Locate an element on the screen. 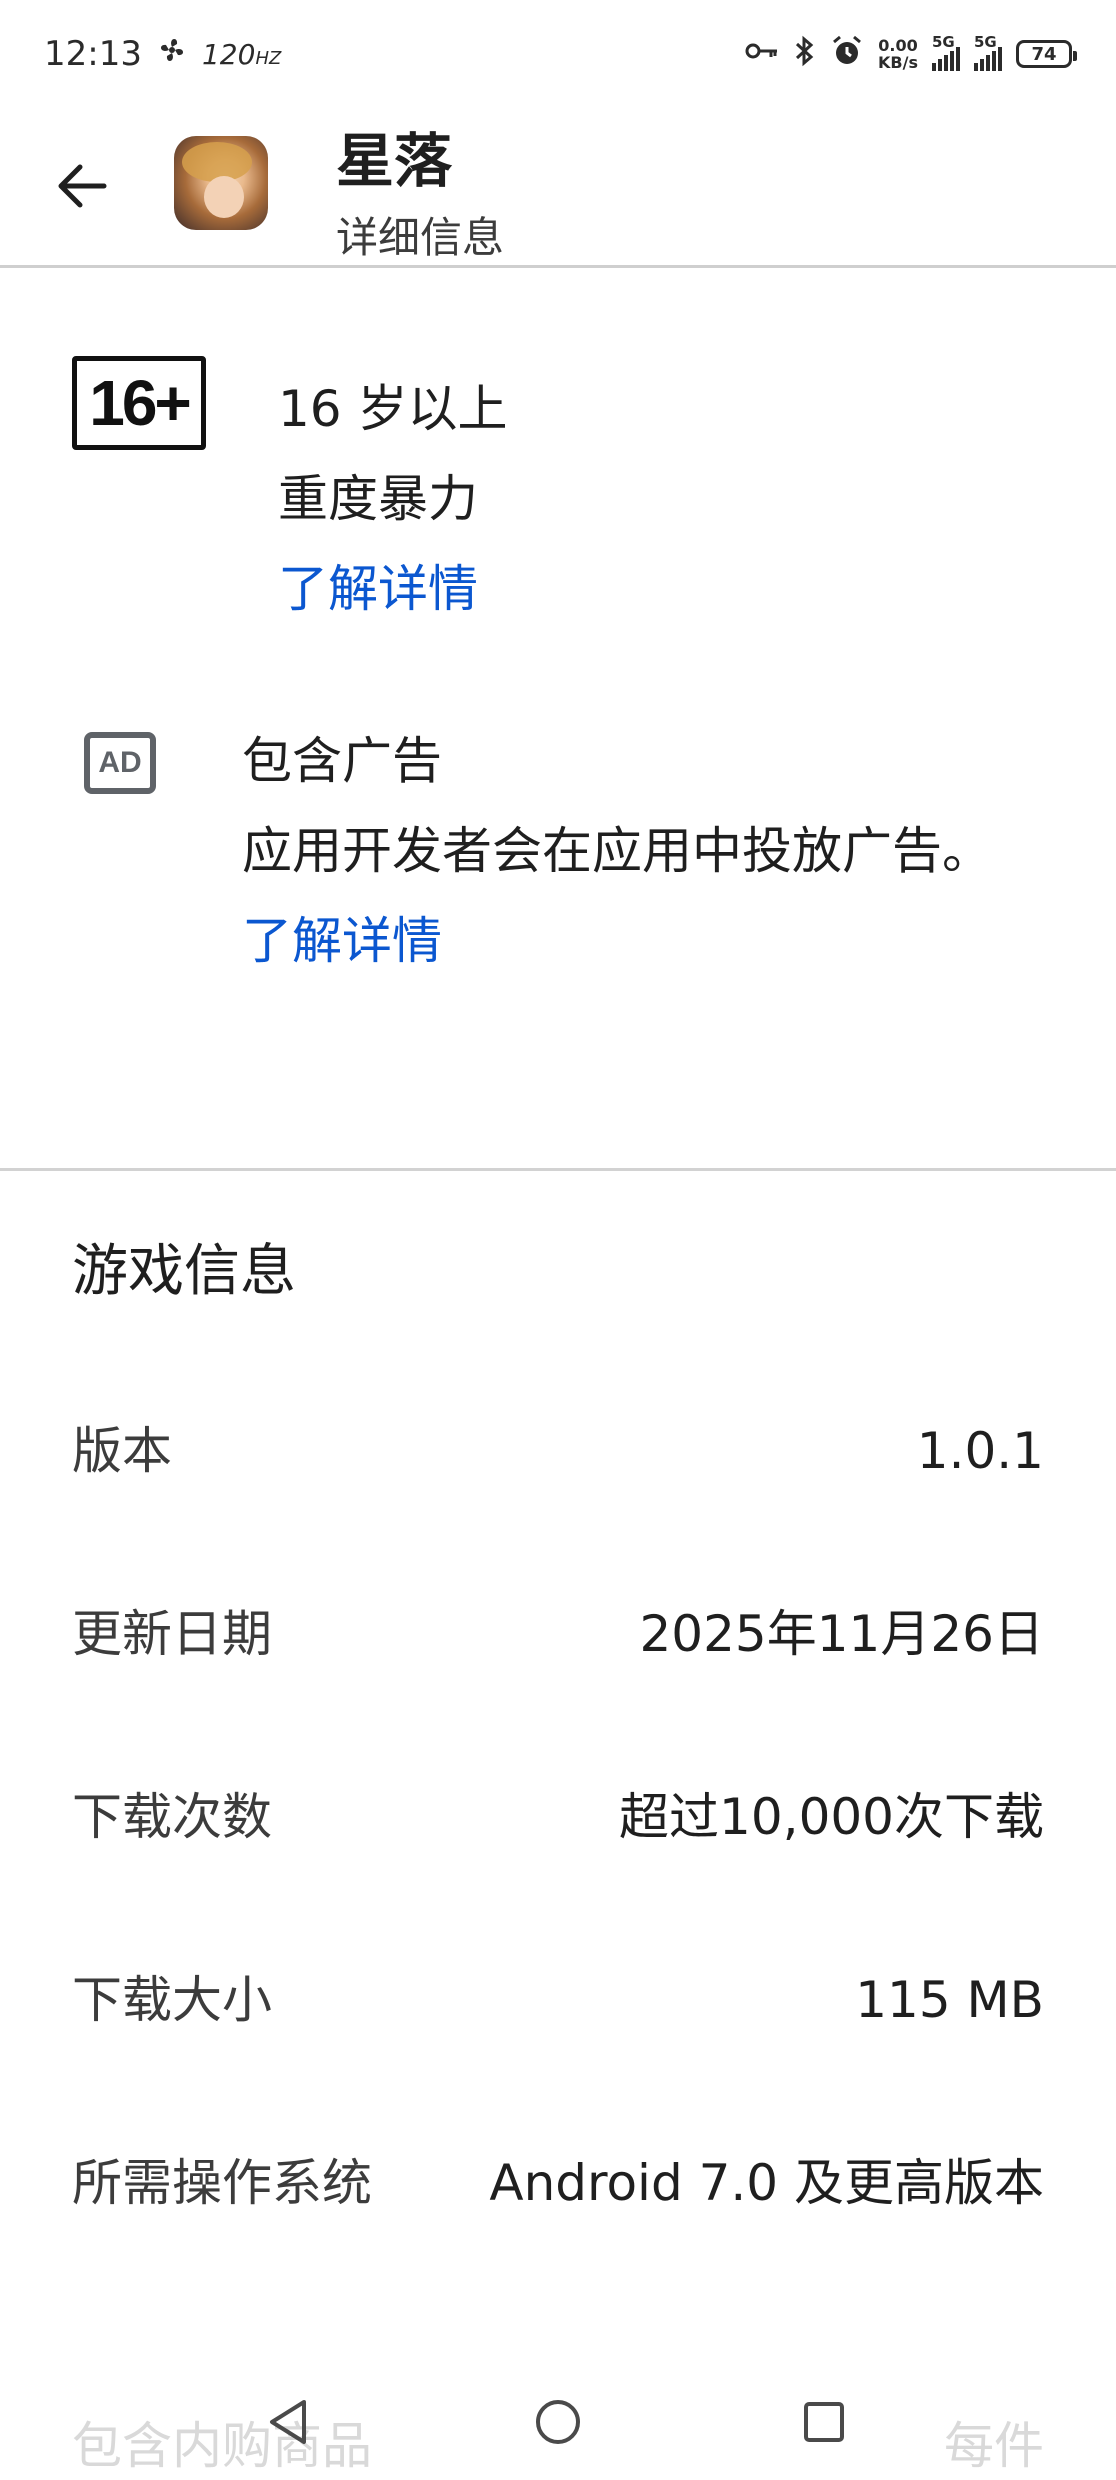 The height and width of the screenshot is (2480, 1116). system-navigation-bar is located at coordinates (558, 2422).